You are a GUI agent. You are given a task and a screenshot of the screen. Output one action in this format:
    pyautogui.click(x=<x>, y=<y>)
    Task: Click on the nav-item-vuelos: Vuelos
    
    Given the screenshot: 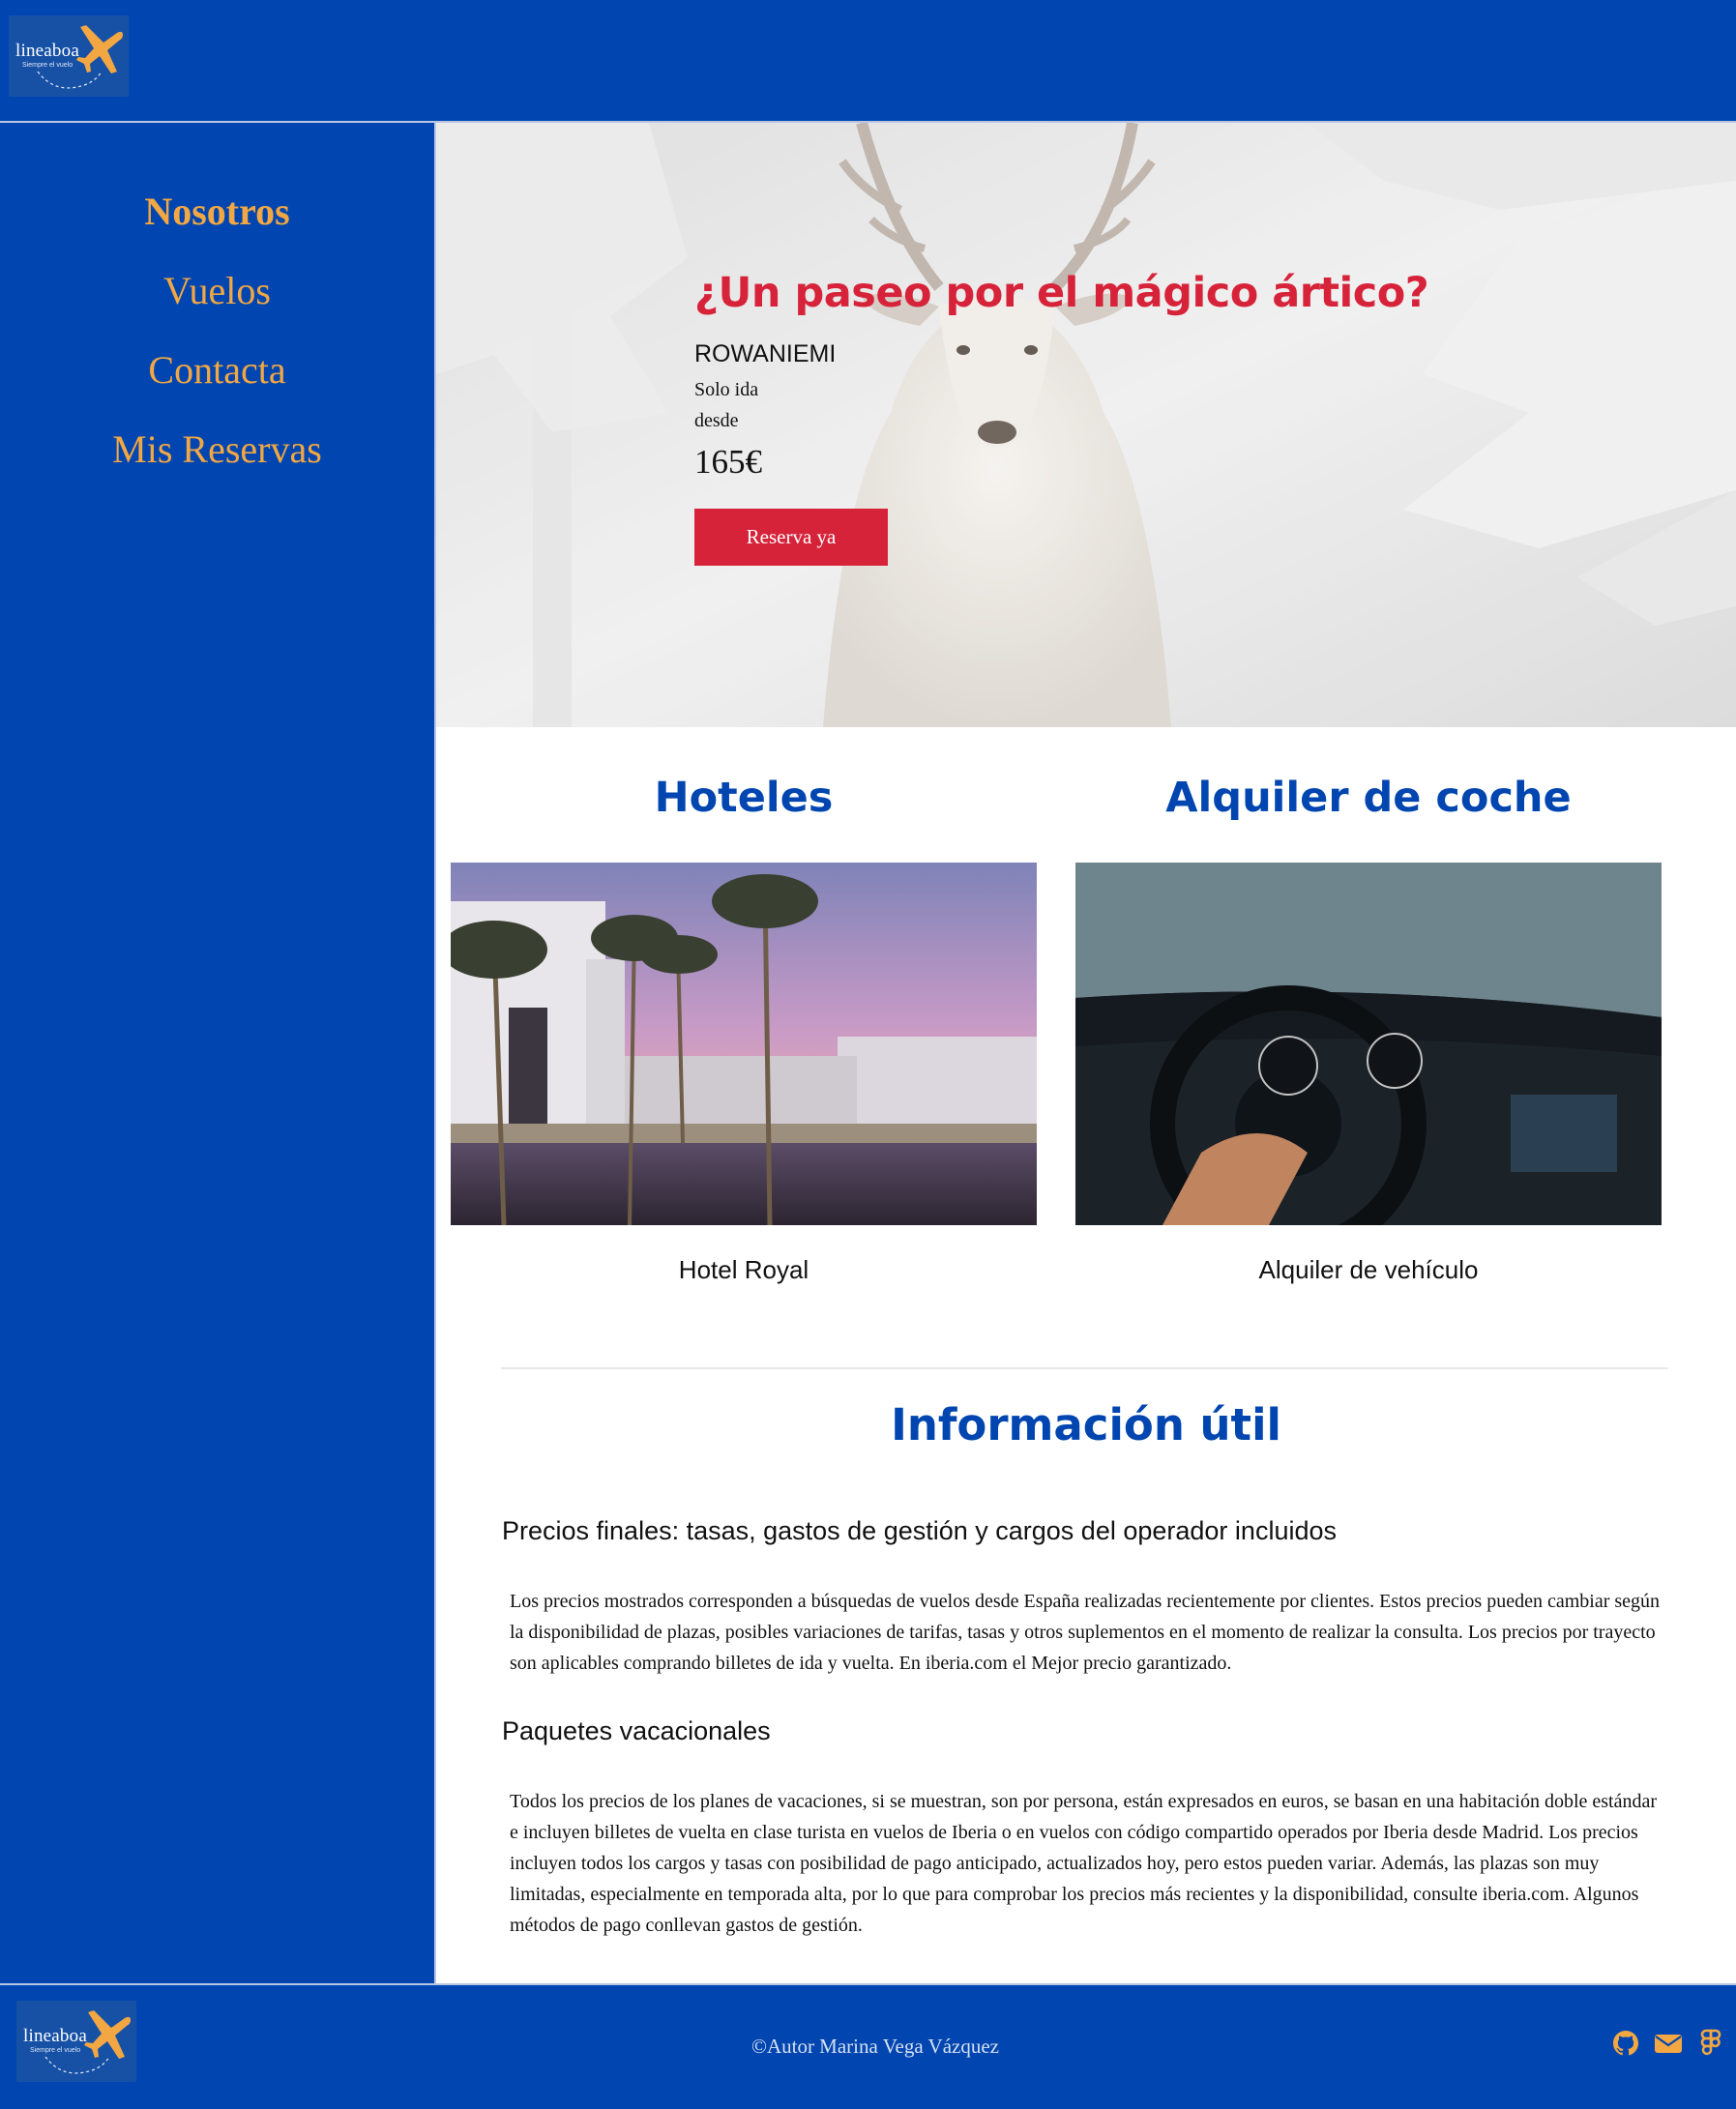 What is the action you would take?
    pyautogui.click(x=217, y=291)
    